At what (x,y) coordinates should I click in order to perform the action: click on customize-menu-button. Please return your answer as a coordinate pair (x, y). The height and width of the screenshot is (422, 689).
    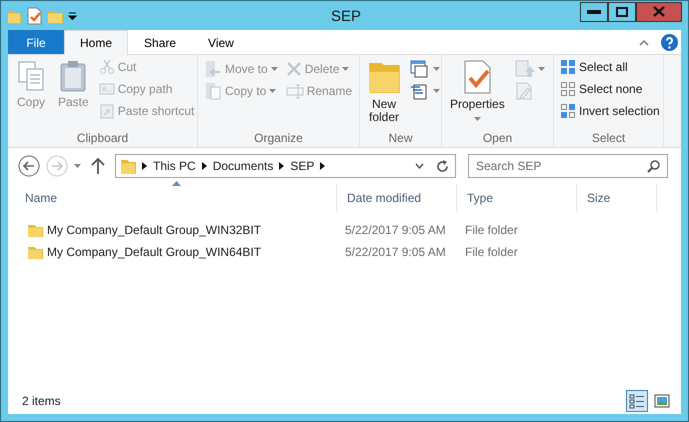
    Looking at the image, I should click on (72, 16).